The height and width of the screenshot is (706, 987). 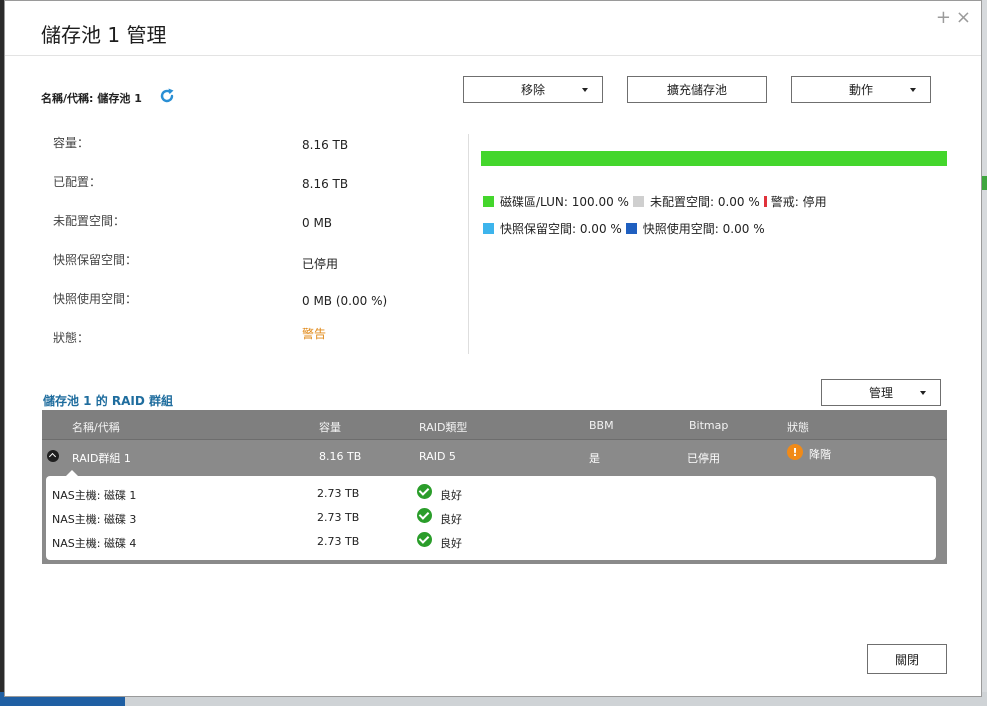 I want to click on pool-name: 名稱/代稱: 儲存池 1, so click(x=93, y=98).